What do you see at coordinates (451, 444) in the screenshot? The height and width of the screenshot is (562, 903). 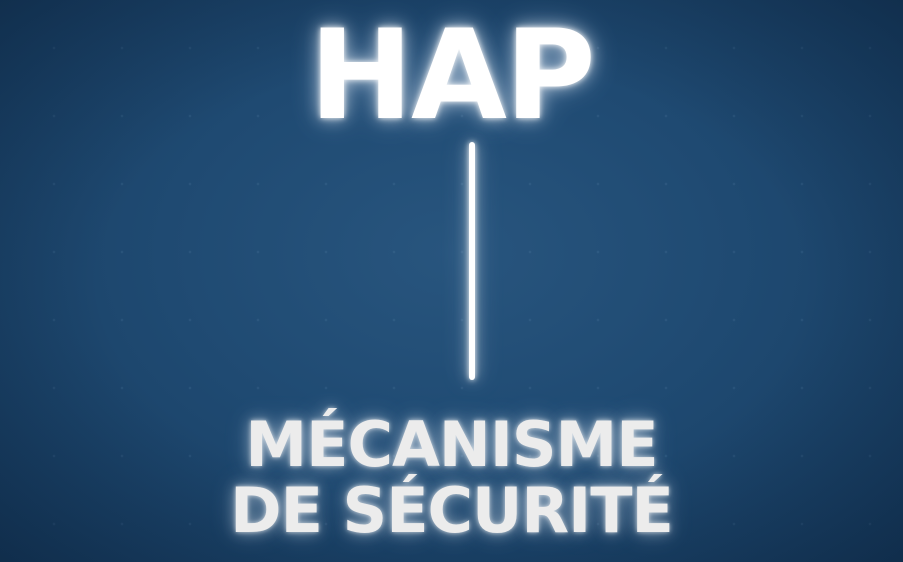 I see `subtitle-line-1: MÉCANISME` at bounding box center [451, 444].